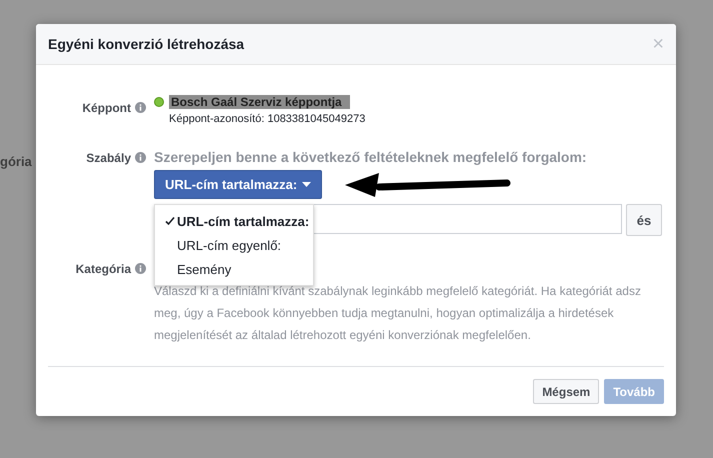  I want to click on dialog-title: Egyéni konverzió létrehozása, so click(146, 44).